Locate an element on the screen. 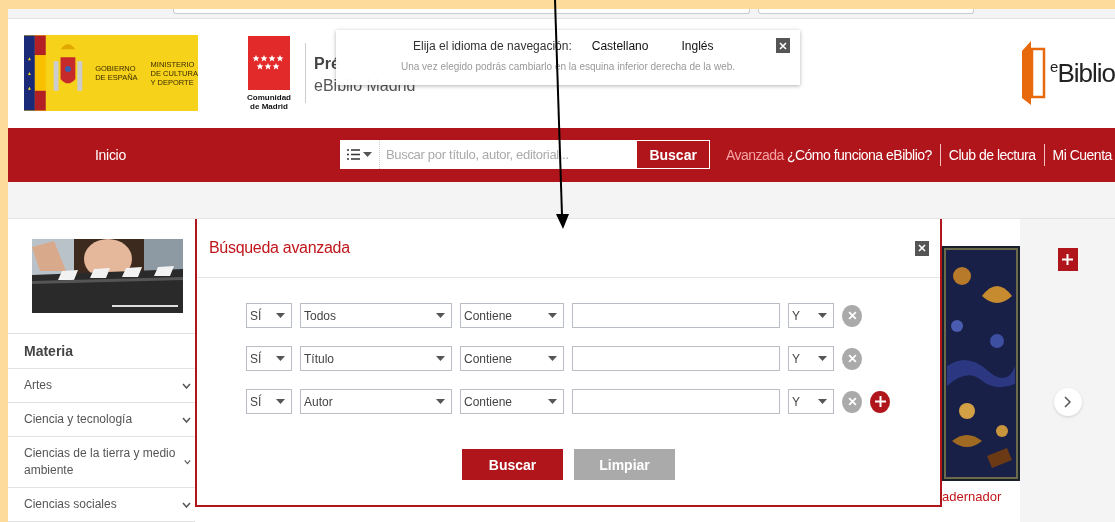 The height and width of the screenshot is (522, 1115). nav-link: Club de lectura is located at coordinates (992, 154).